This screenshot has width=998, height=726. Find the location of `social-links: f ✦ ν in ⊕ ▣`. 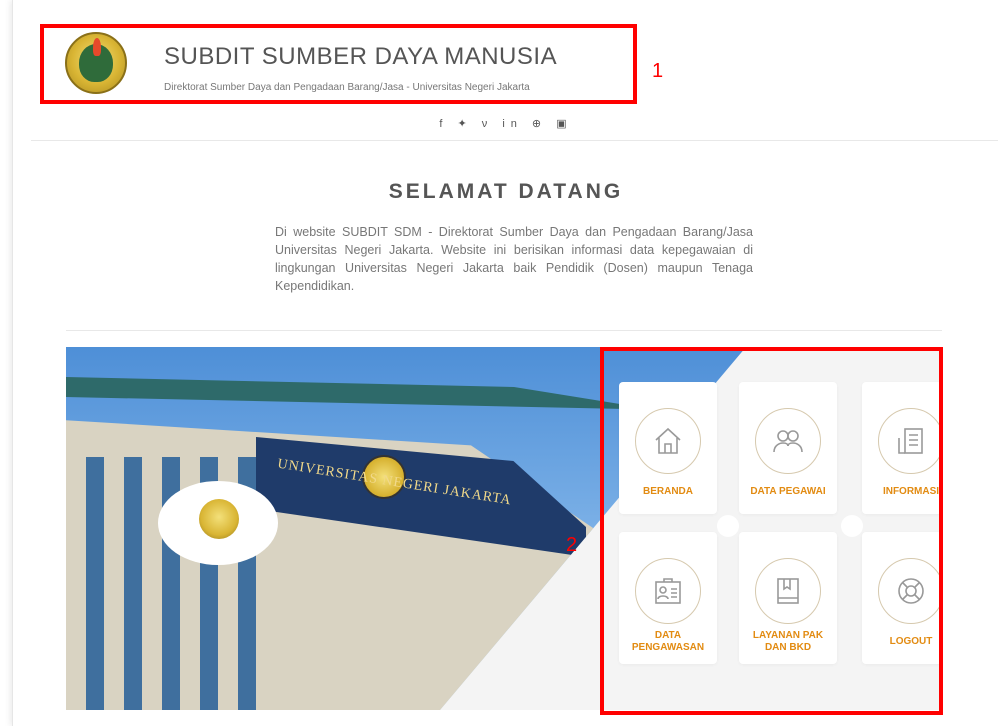

social-links: f ✦ ν in ⊕ ▣ is located at coordinates (505, 123).